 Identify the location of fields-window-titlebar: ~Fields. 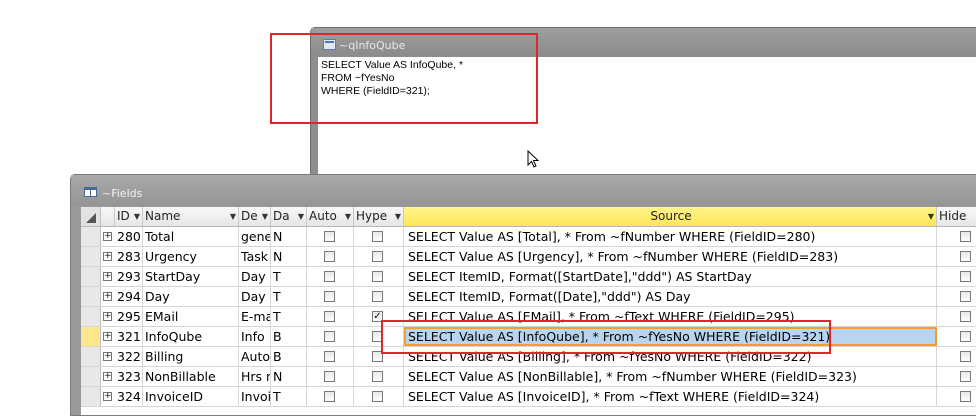
(523, 190).